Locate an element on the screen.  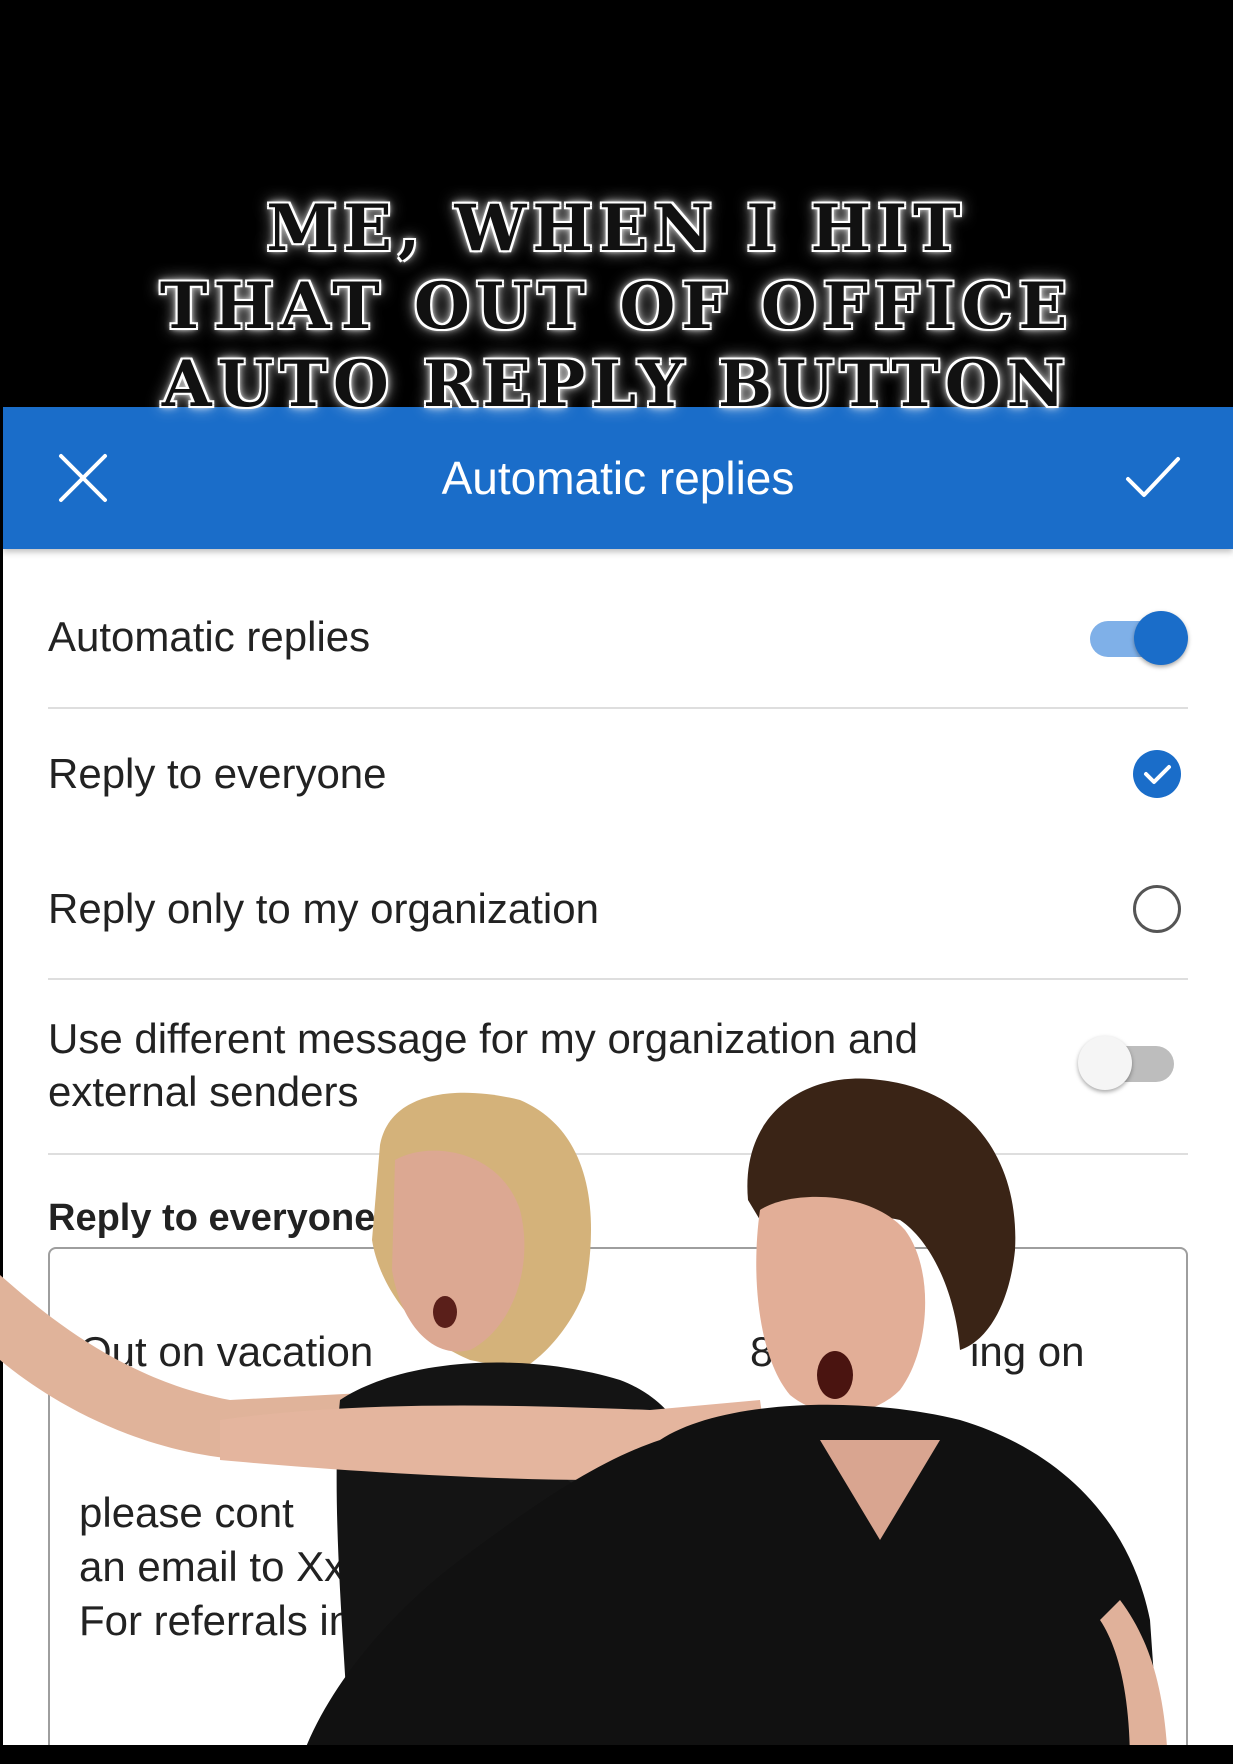
empty-circle-icon is located at coordinates (1157, 909).